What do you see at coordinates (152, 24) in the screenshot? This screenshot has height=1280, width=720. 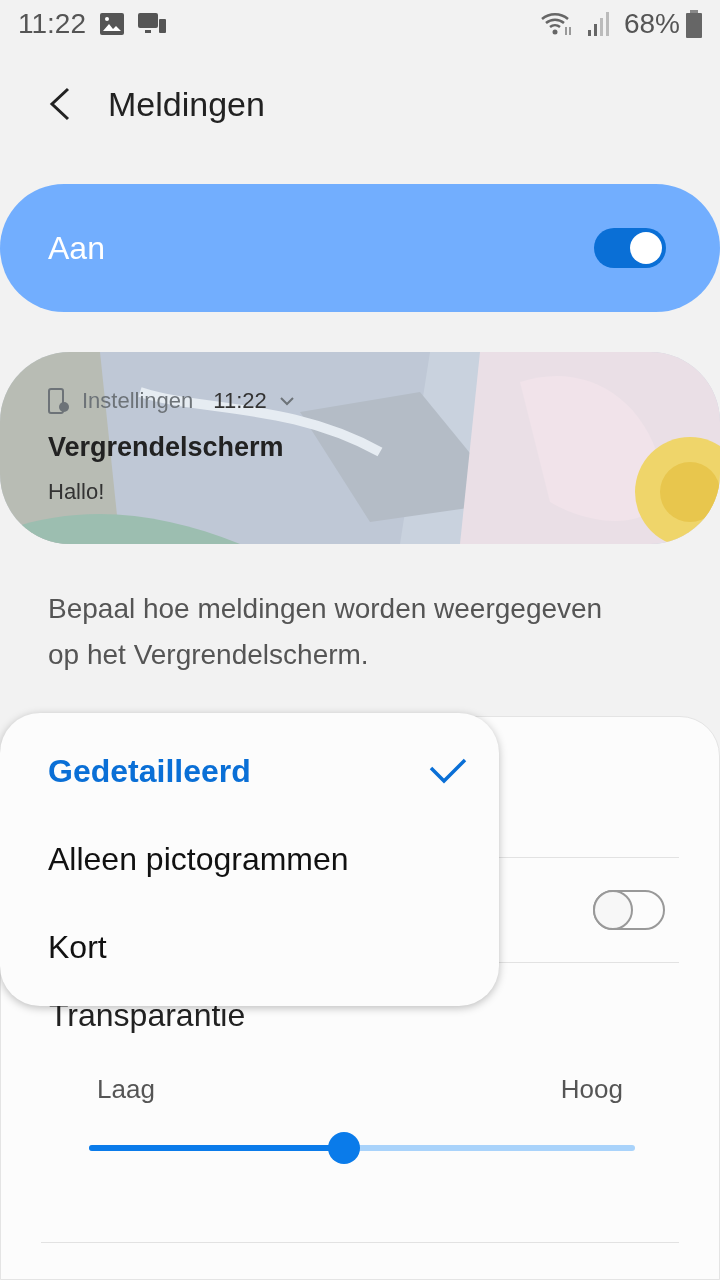 I see `monitor-icon` at bounding box center [152, 24].